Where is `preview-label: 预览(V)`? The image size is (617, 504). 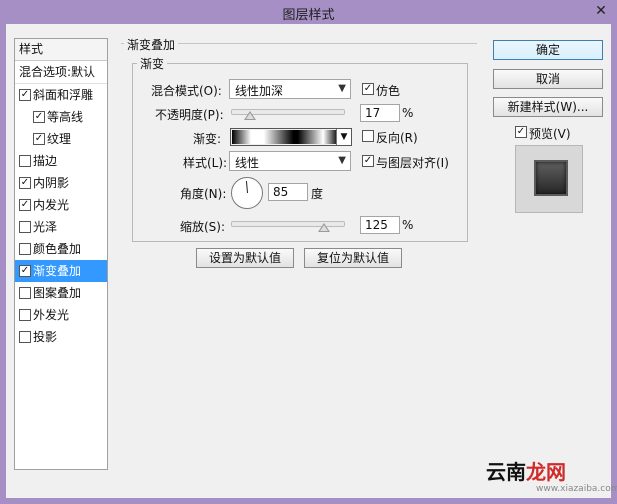 preview-label: 预览(V) is located at coordinates (550, 134).